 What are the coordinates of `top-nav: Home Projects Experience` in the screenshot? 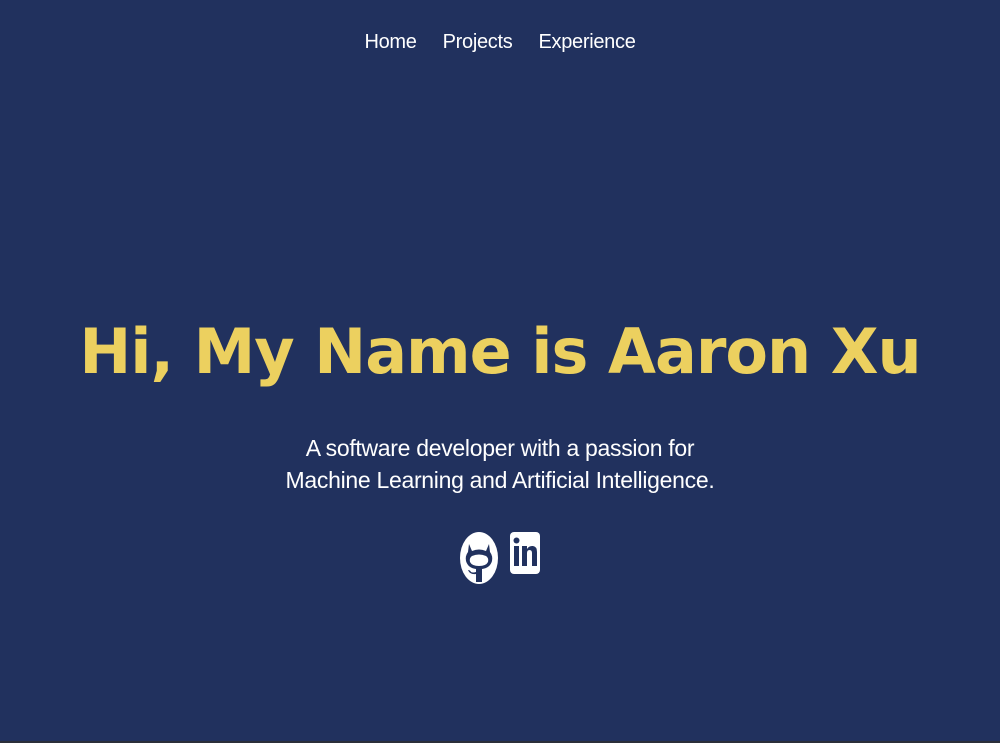 It's located at (500, 42).